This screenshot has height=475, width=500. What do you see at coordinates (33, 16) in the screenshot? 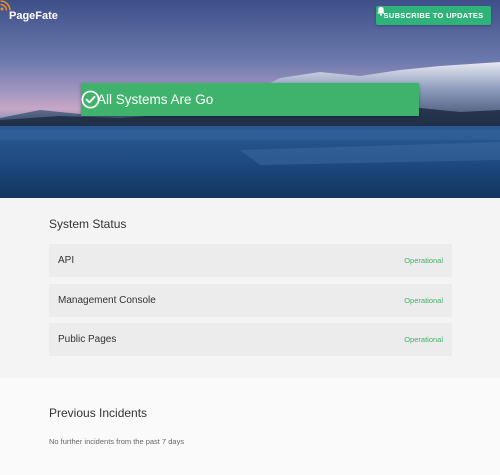
I see `brand-logo: PageFate` at bounding box center [33, 16].